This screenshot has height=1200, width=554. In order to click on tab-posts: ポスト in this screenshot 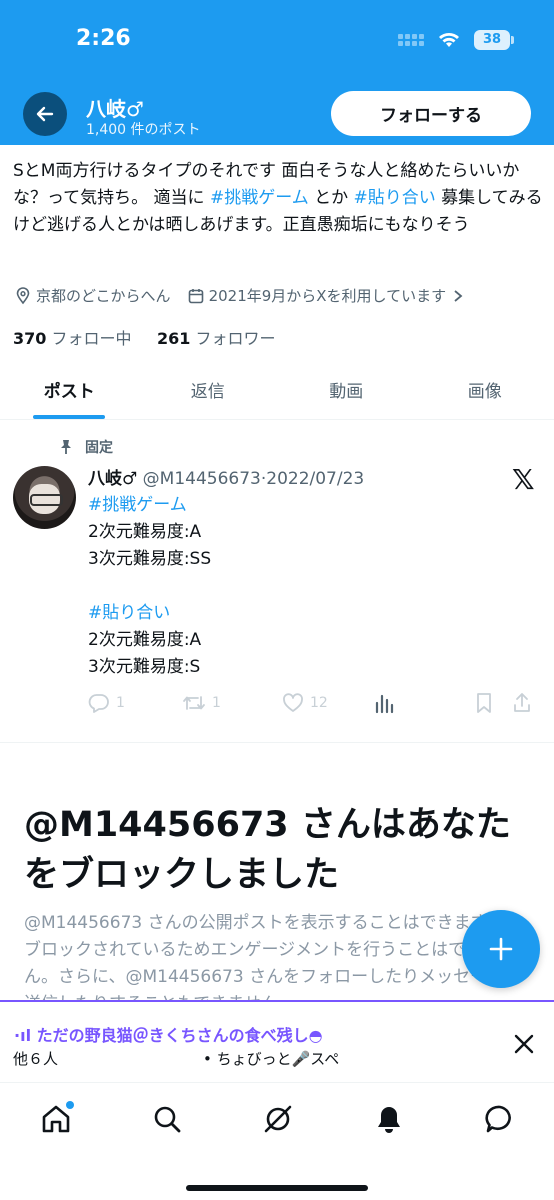, I will do `click(69, 389)`.